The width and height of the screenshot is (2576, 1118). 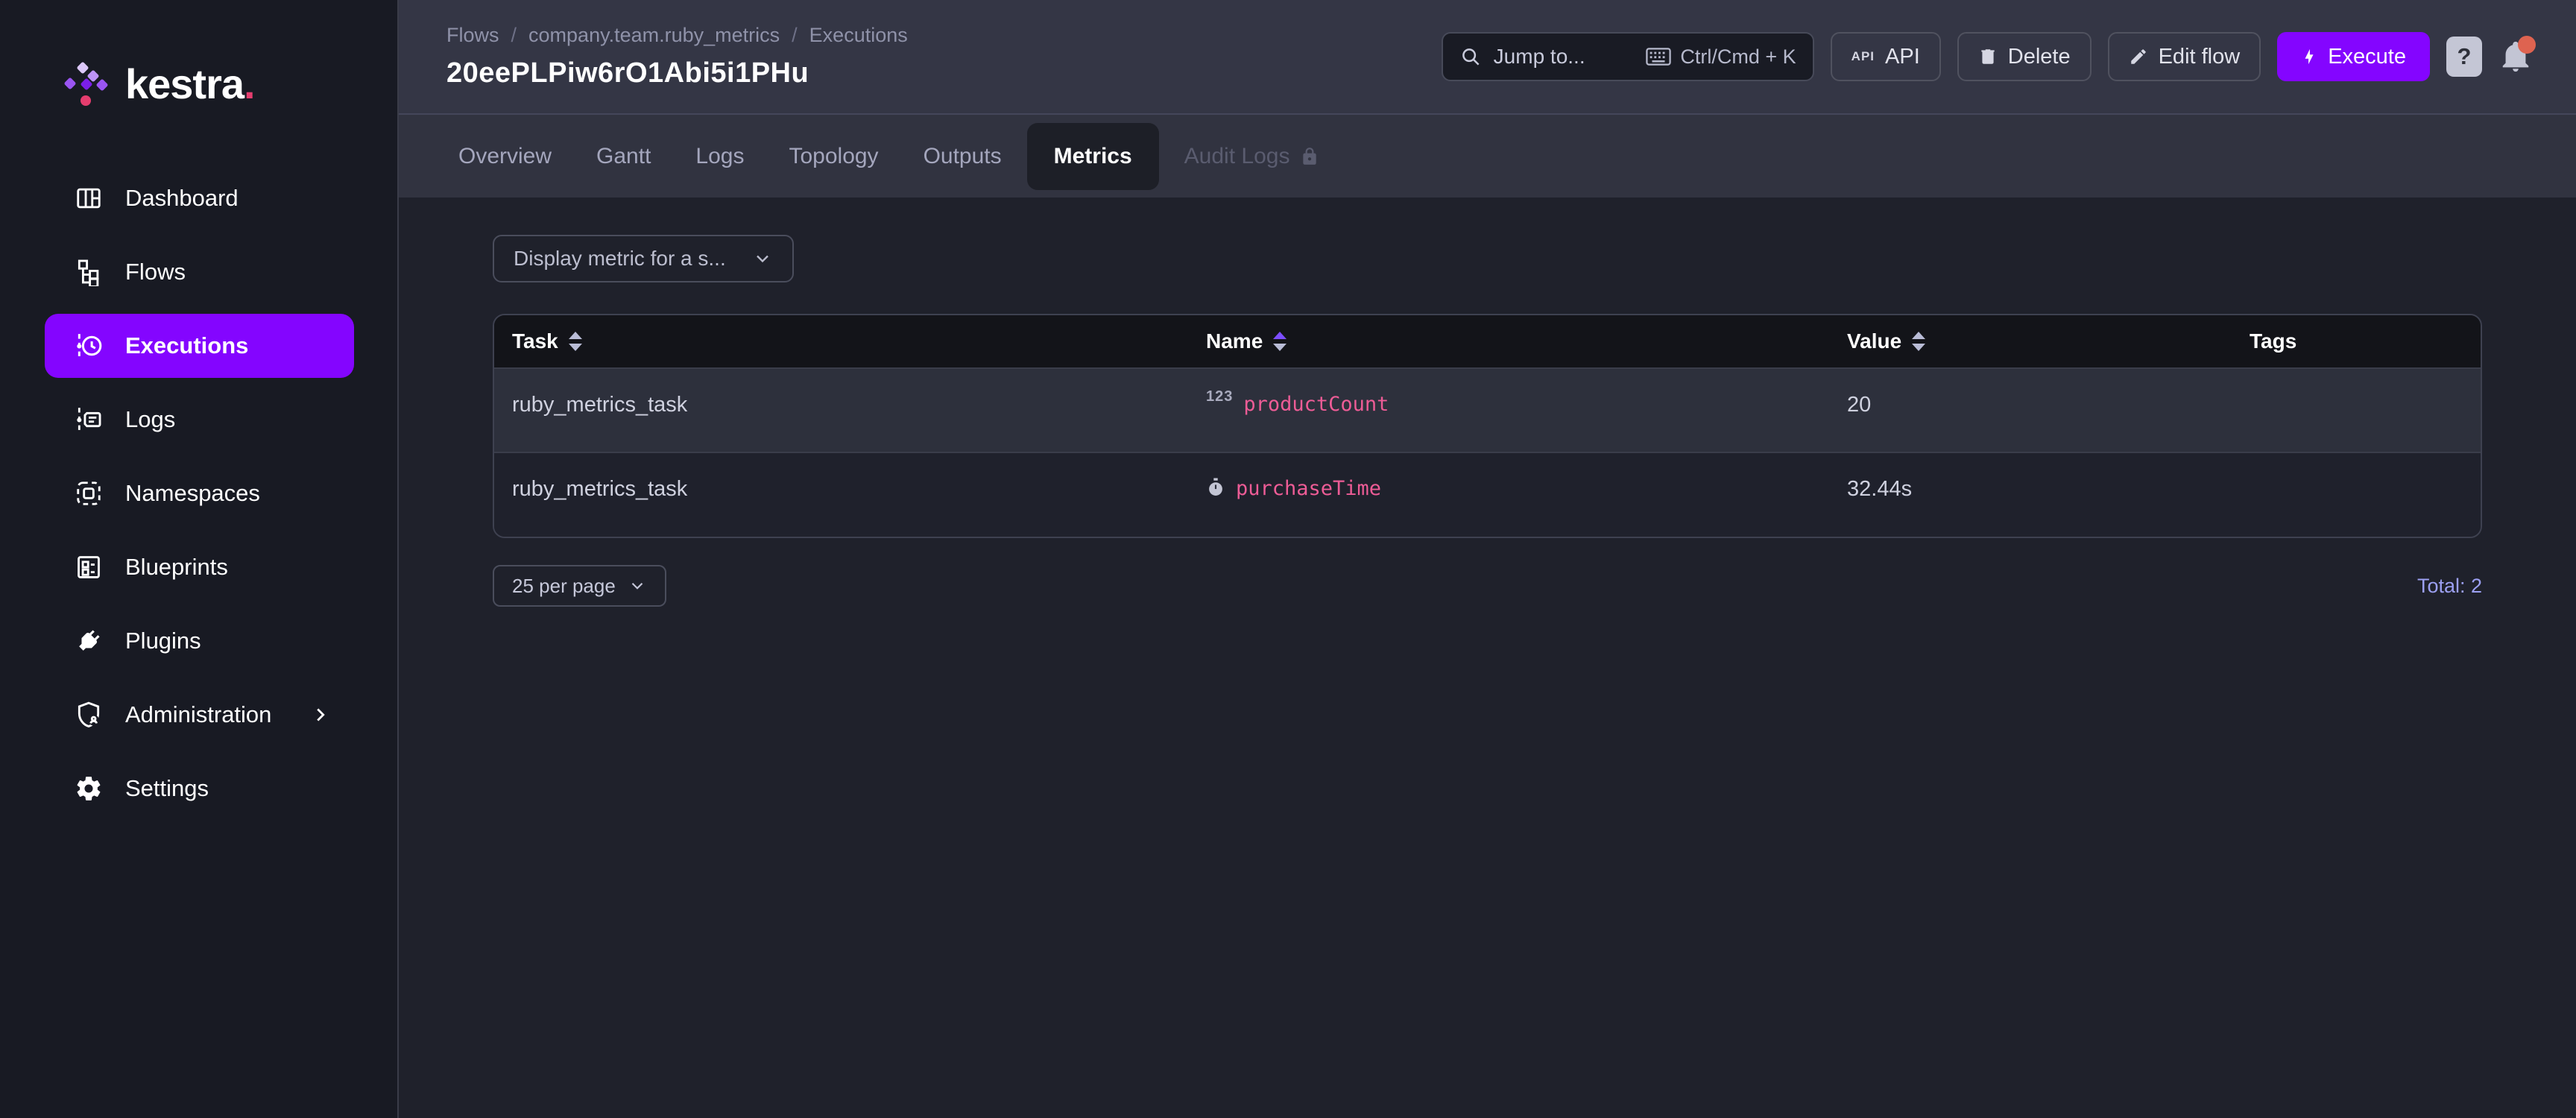 I want to click on sidebar-item-flows: Flows, so click(x=199, y=272).